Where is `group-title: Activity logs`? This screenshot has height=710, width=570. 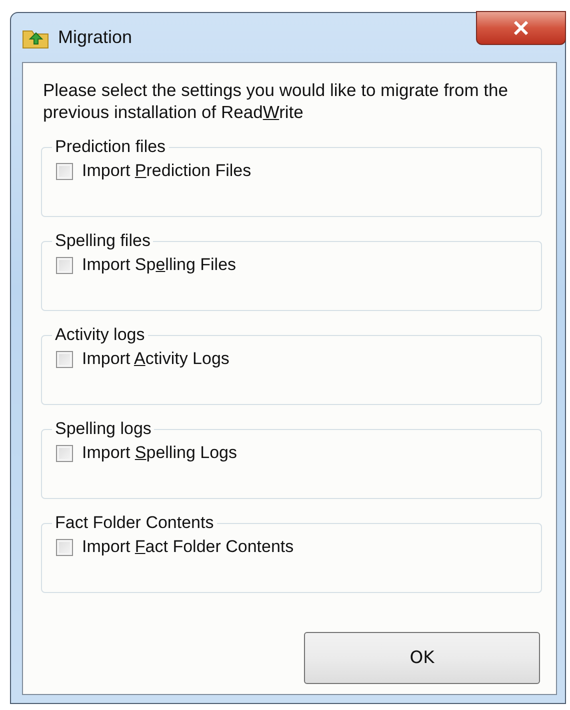 group-title: Activity logs is located at coordinates (100, 335).